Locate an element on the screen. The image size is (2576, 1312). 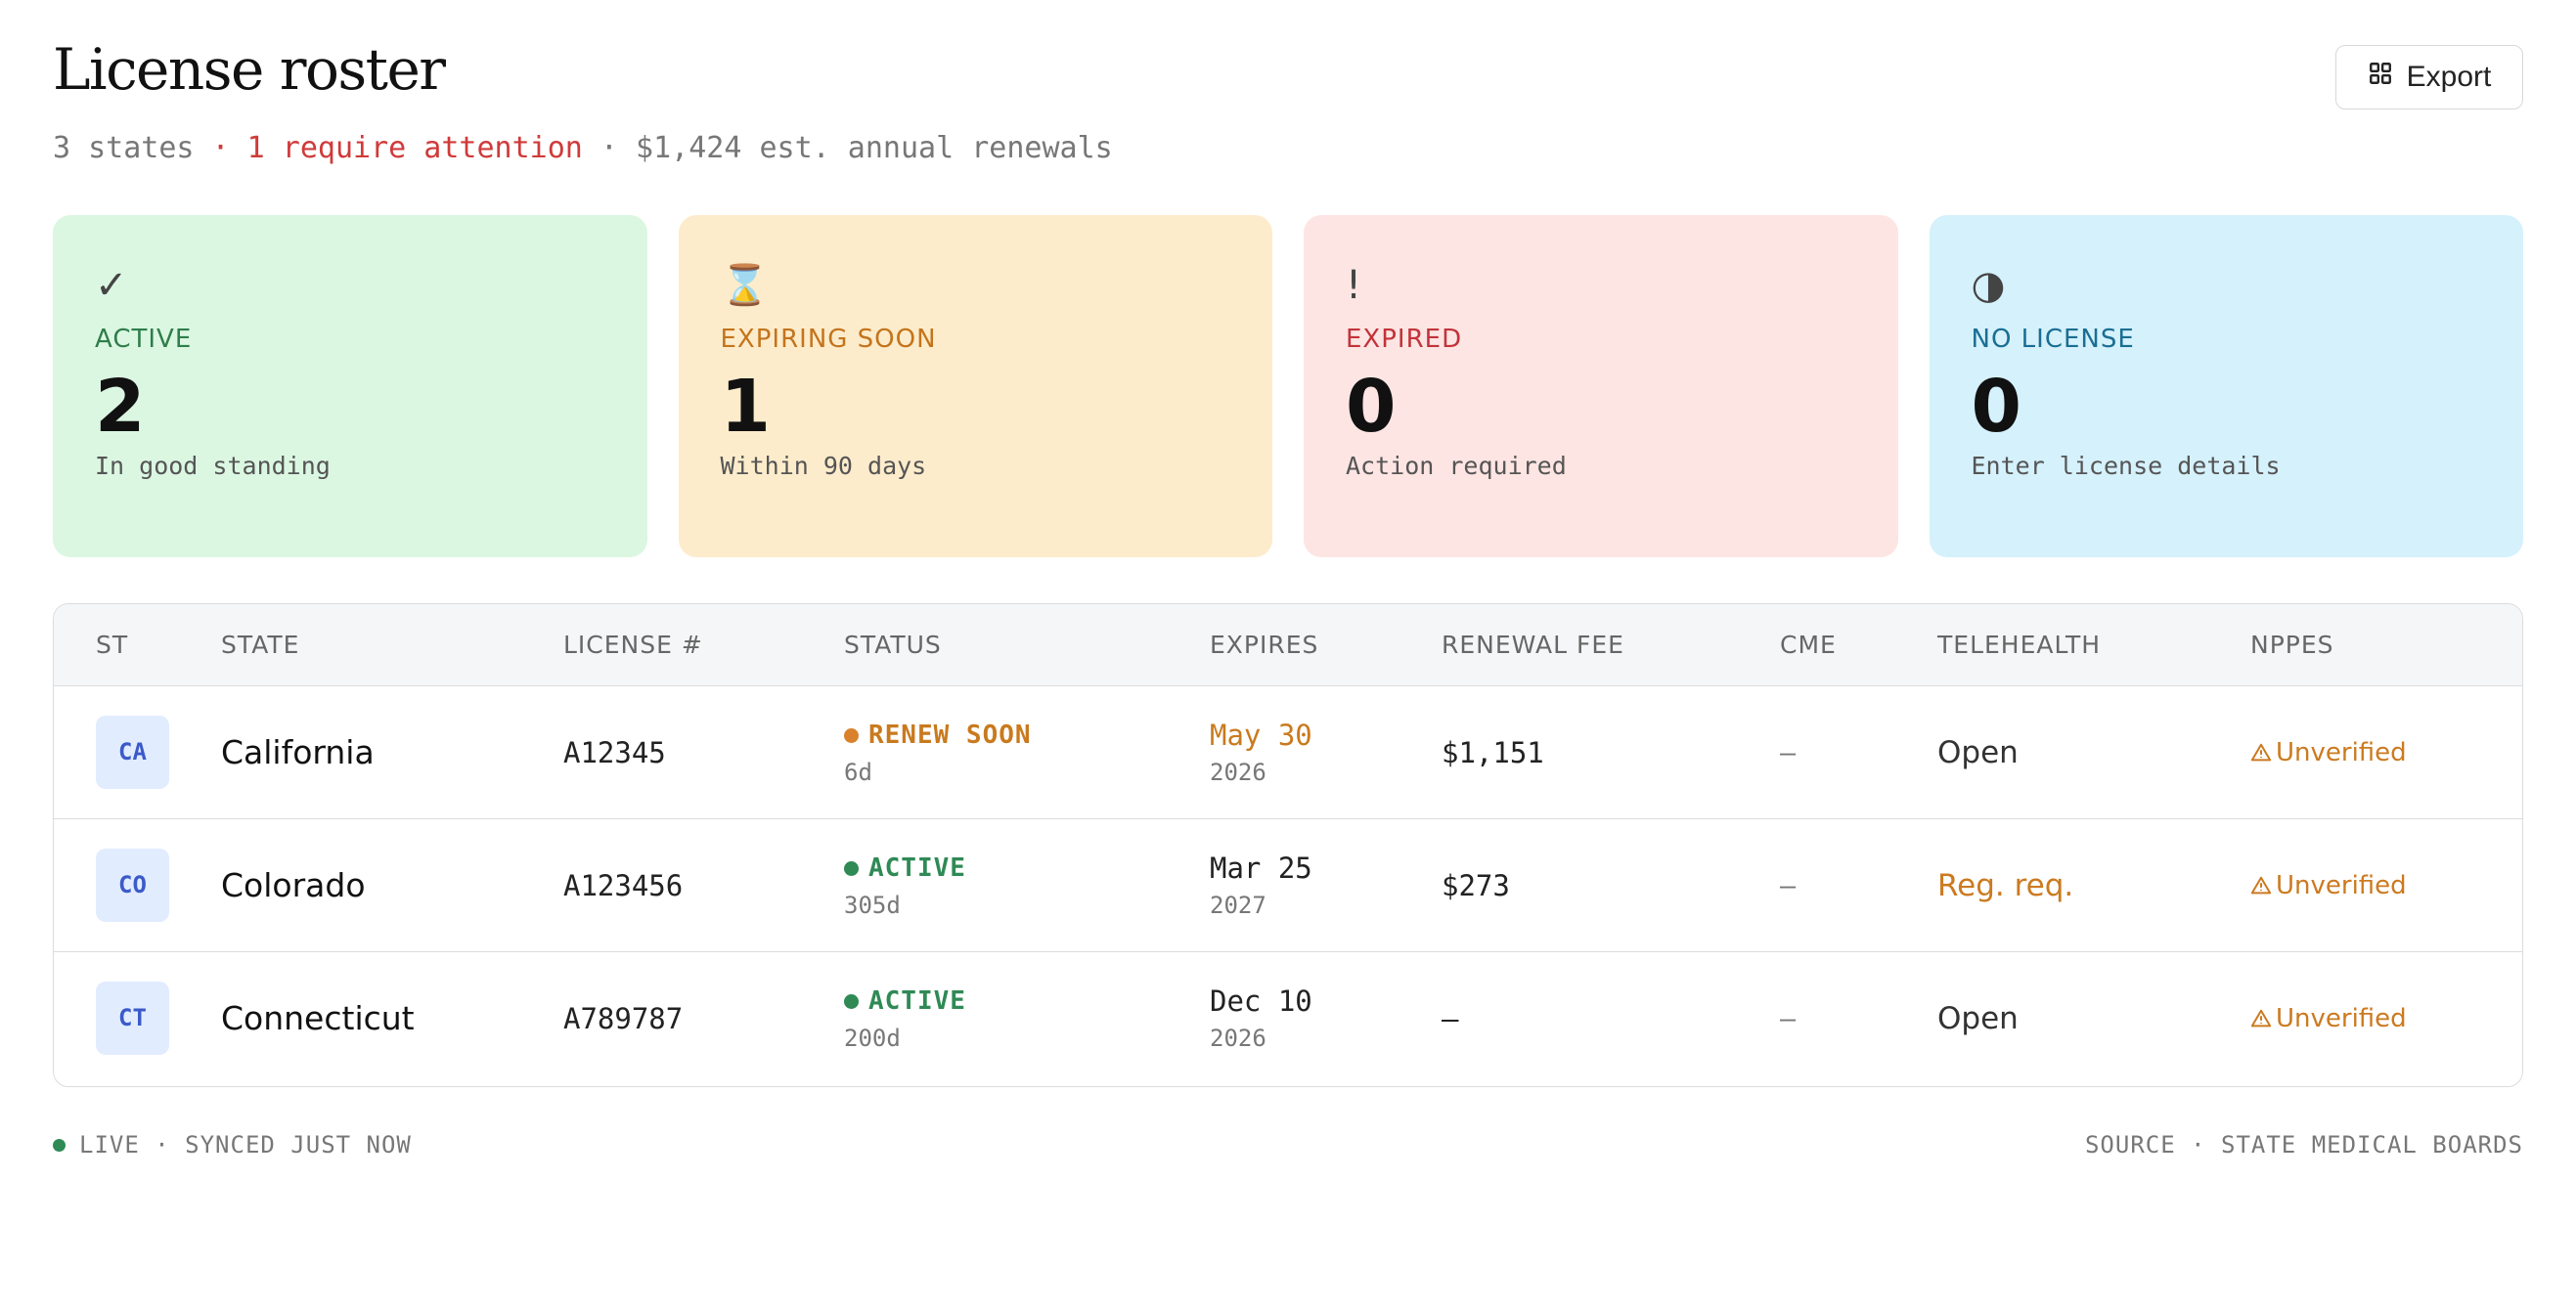
column-header-cme: CME is located at coordinates (1808, 645).